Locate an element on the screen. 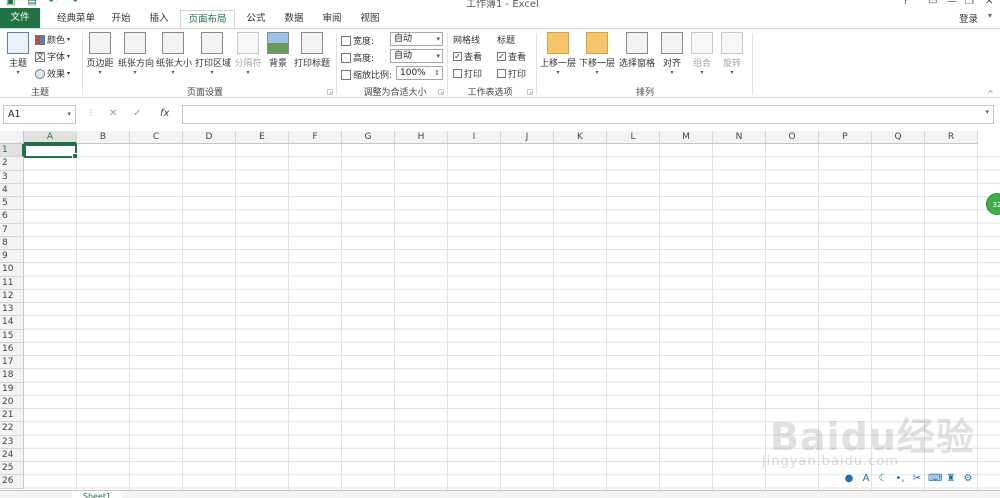  row-header: 8 is located at coordinates (12, 243).